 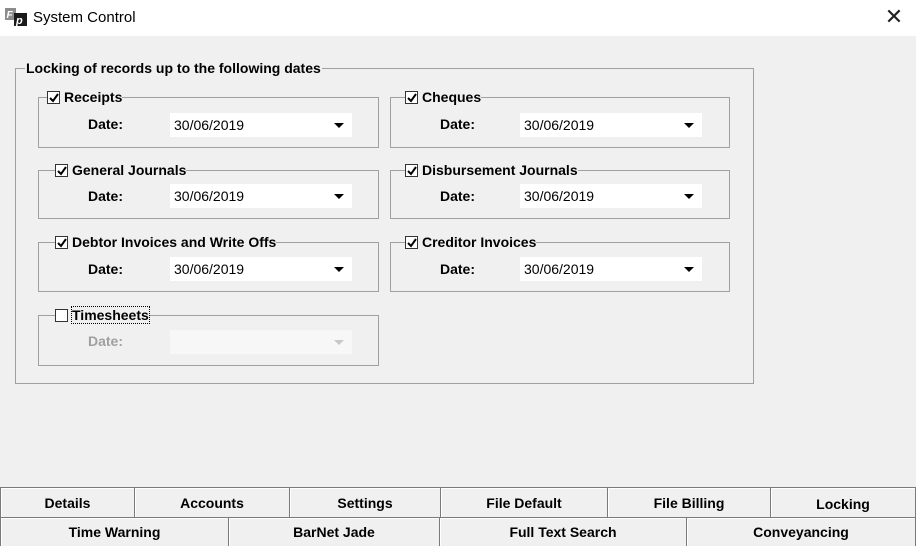 What do you see at coordinates (261, 196) in the screenshot?
I see `general-journals-date-select: 30/06/2019` at bounding box center [261, 196].